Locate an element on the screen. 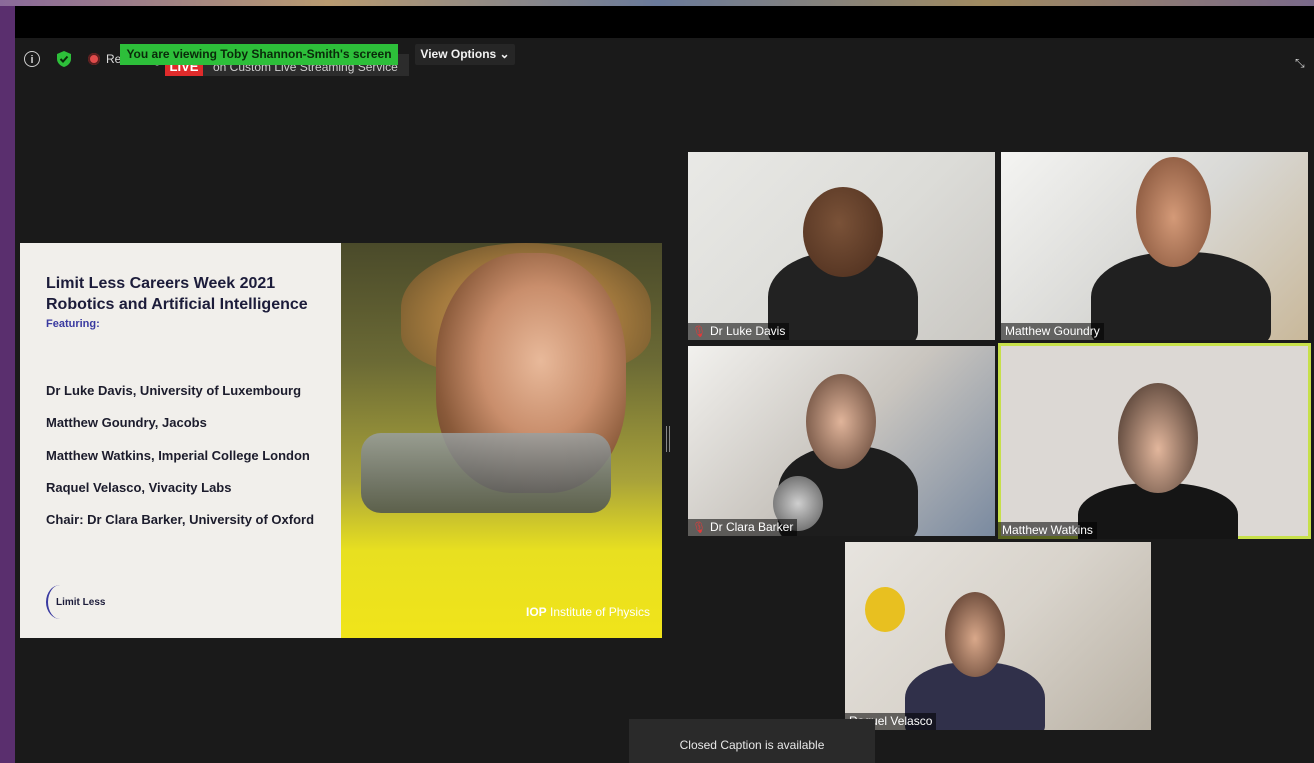  split-divider-handle is located at coordinates (668, 439).